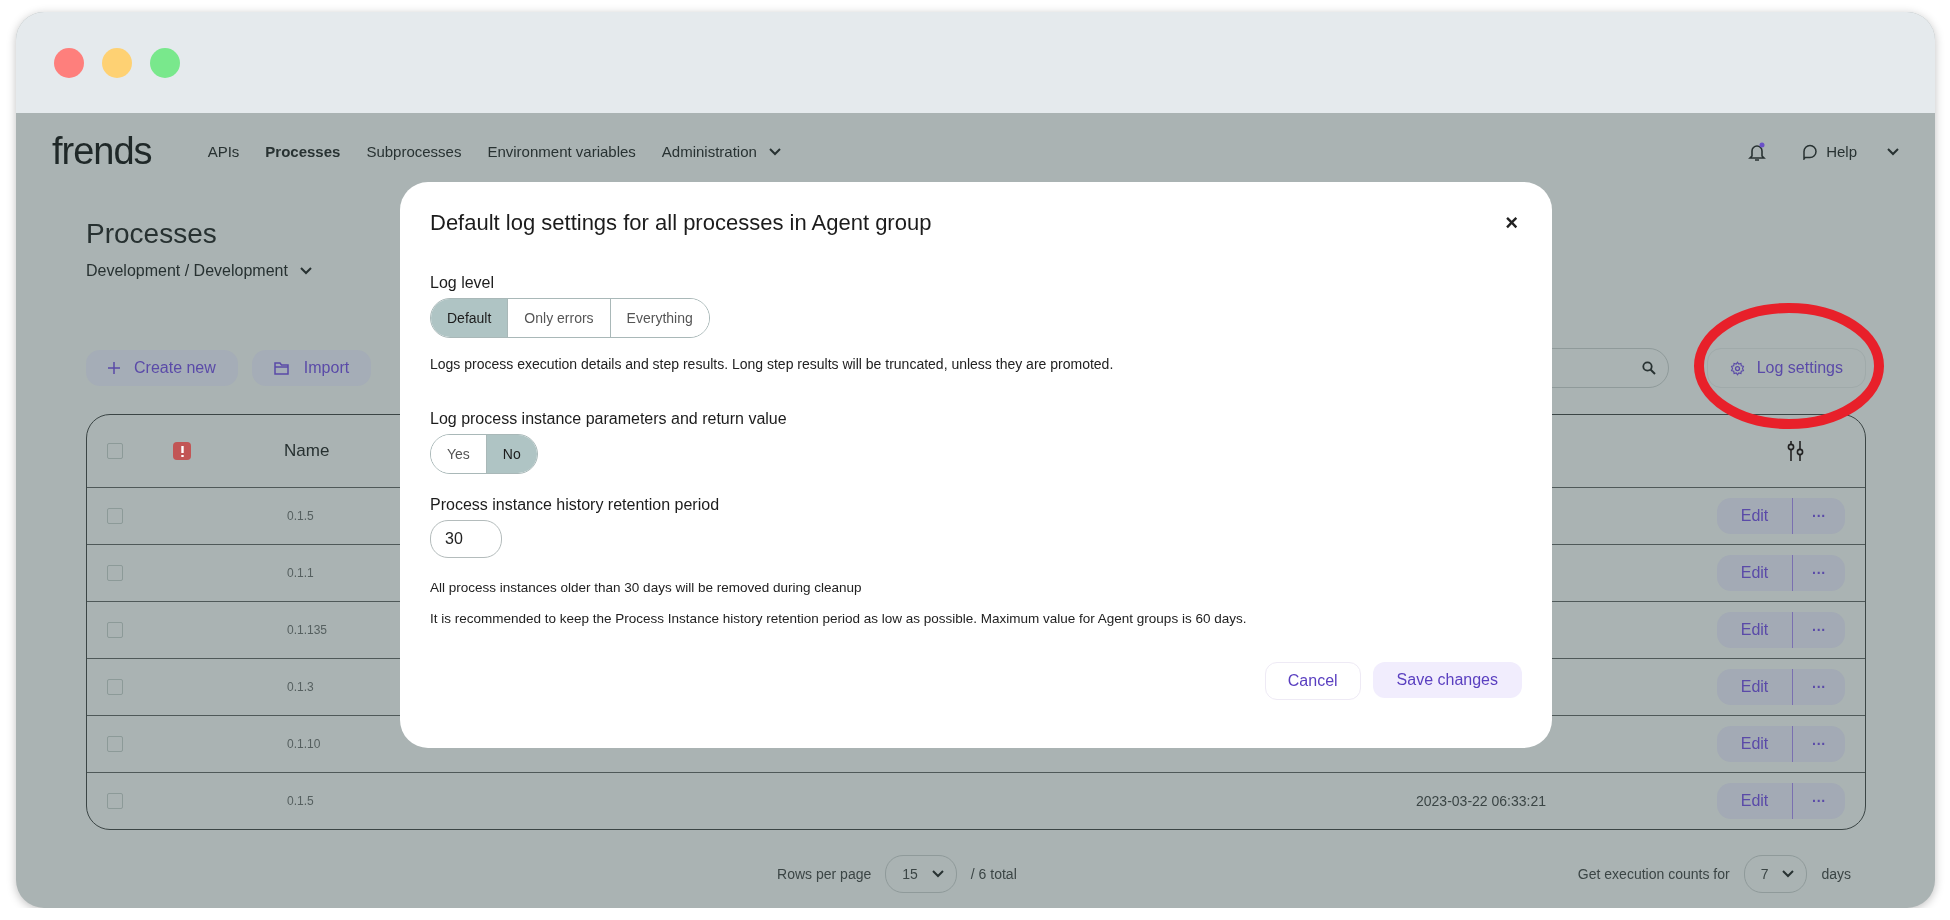  What do you see at coordinates (1810, 151) in the screenshot?
I see `chat-bubble-icon` at bounding box center [1810, 151].